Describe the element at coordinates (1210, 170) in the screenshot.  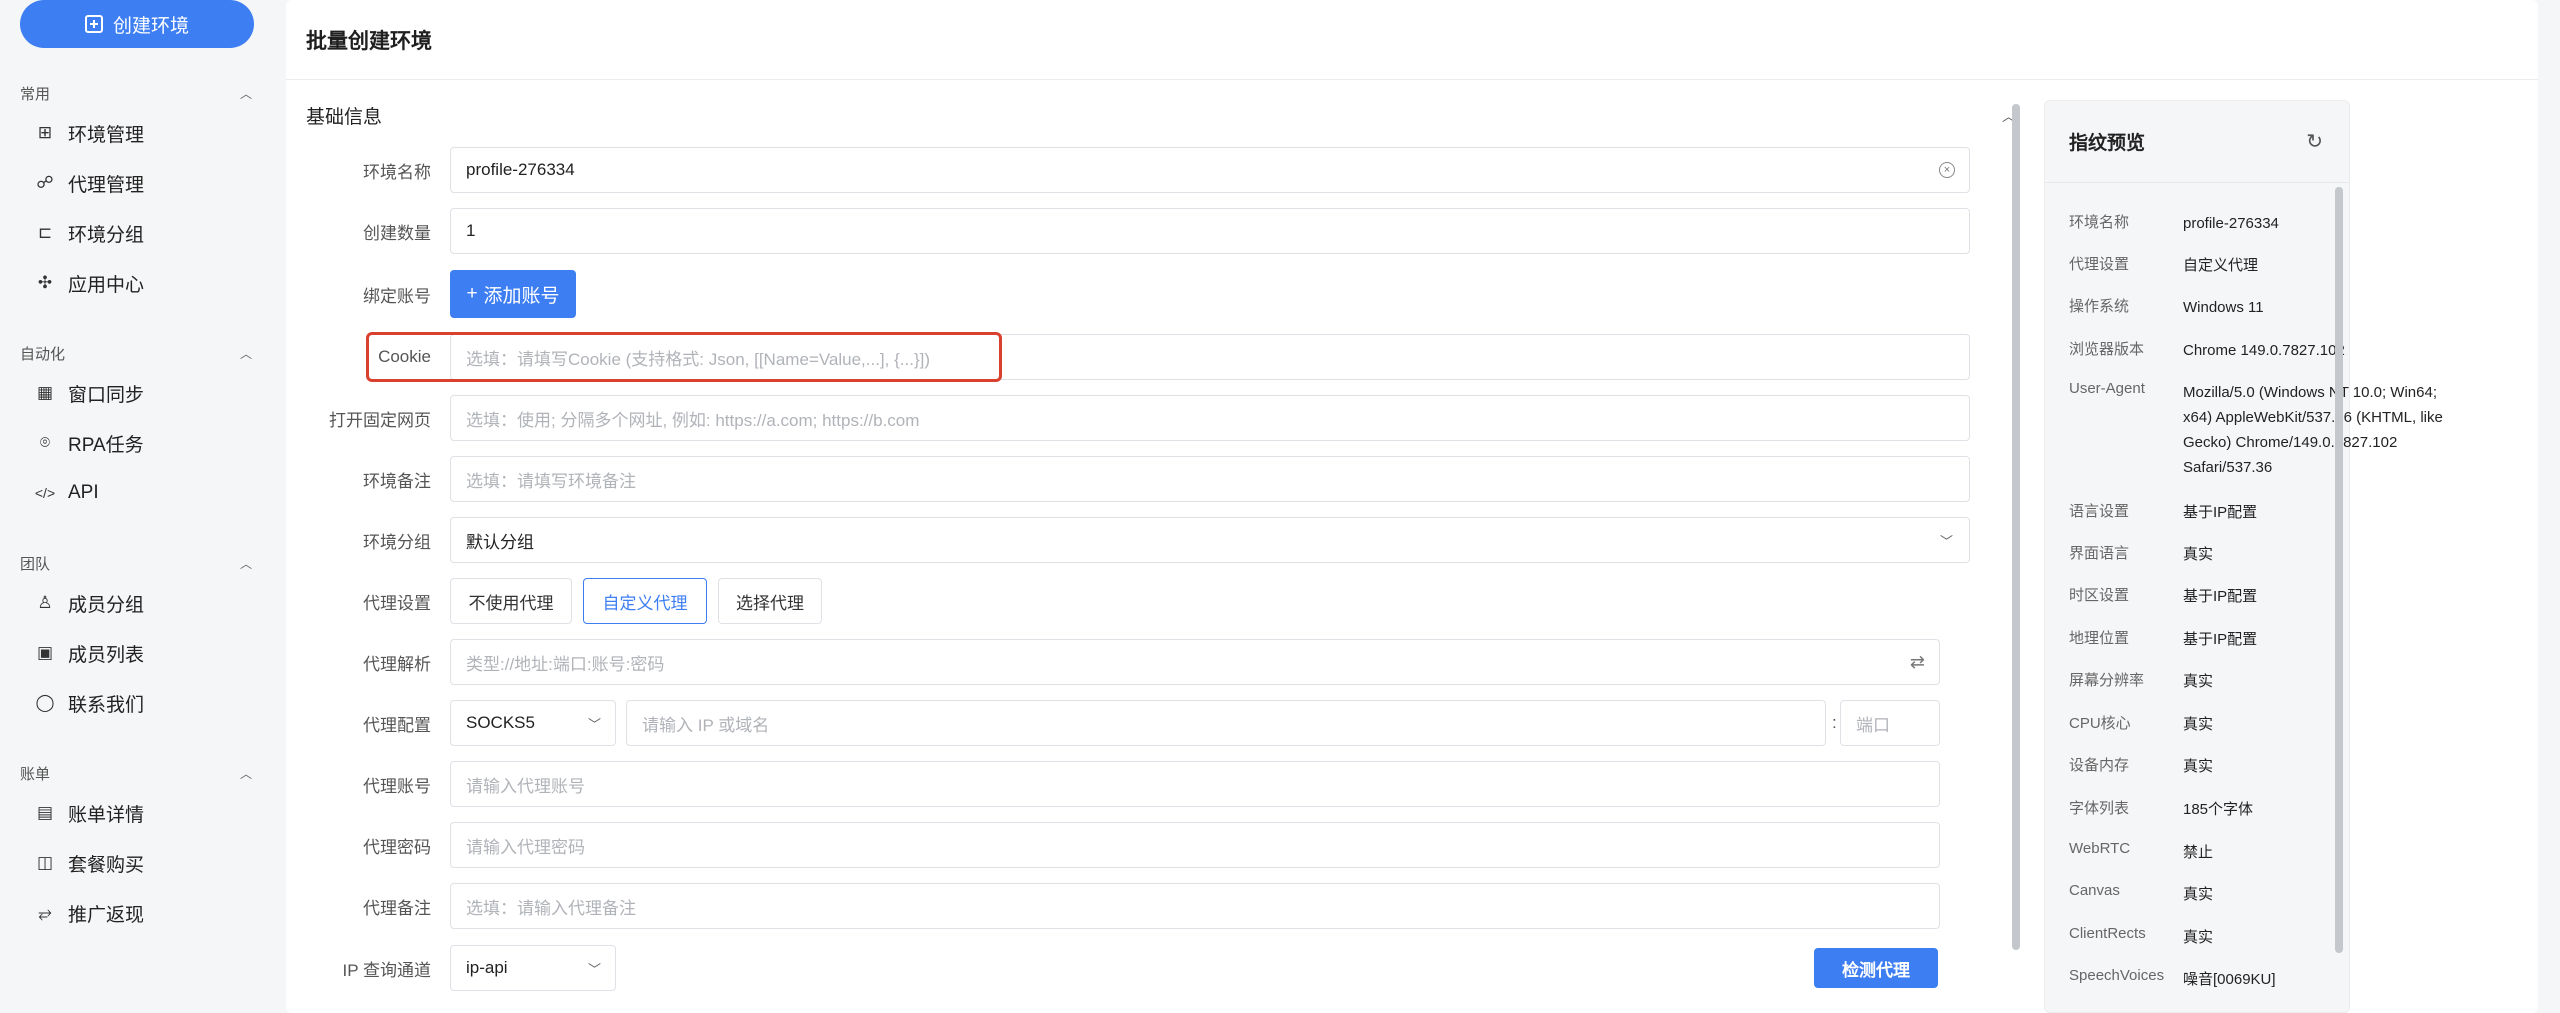
I see `env-name-input: profile-276334 ×` at that location.